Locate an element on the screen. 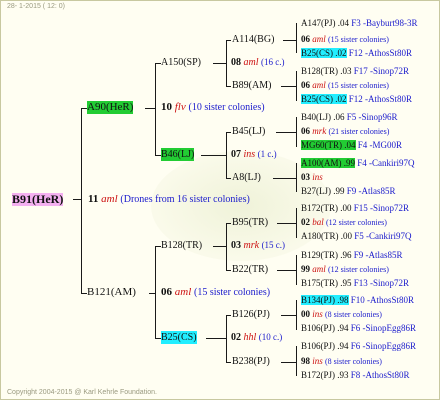  leaf-link: F8 -AthosSt80R is located at coordinates (380, 375).